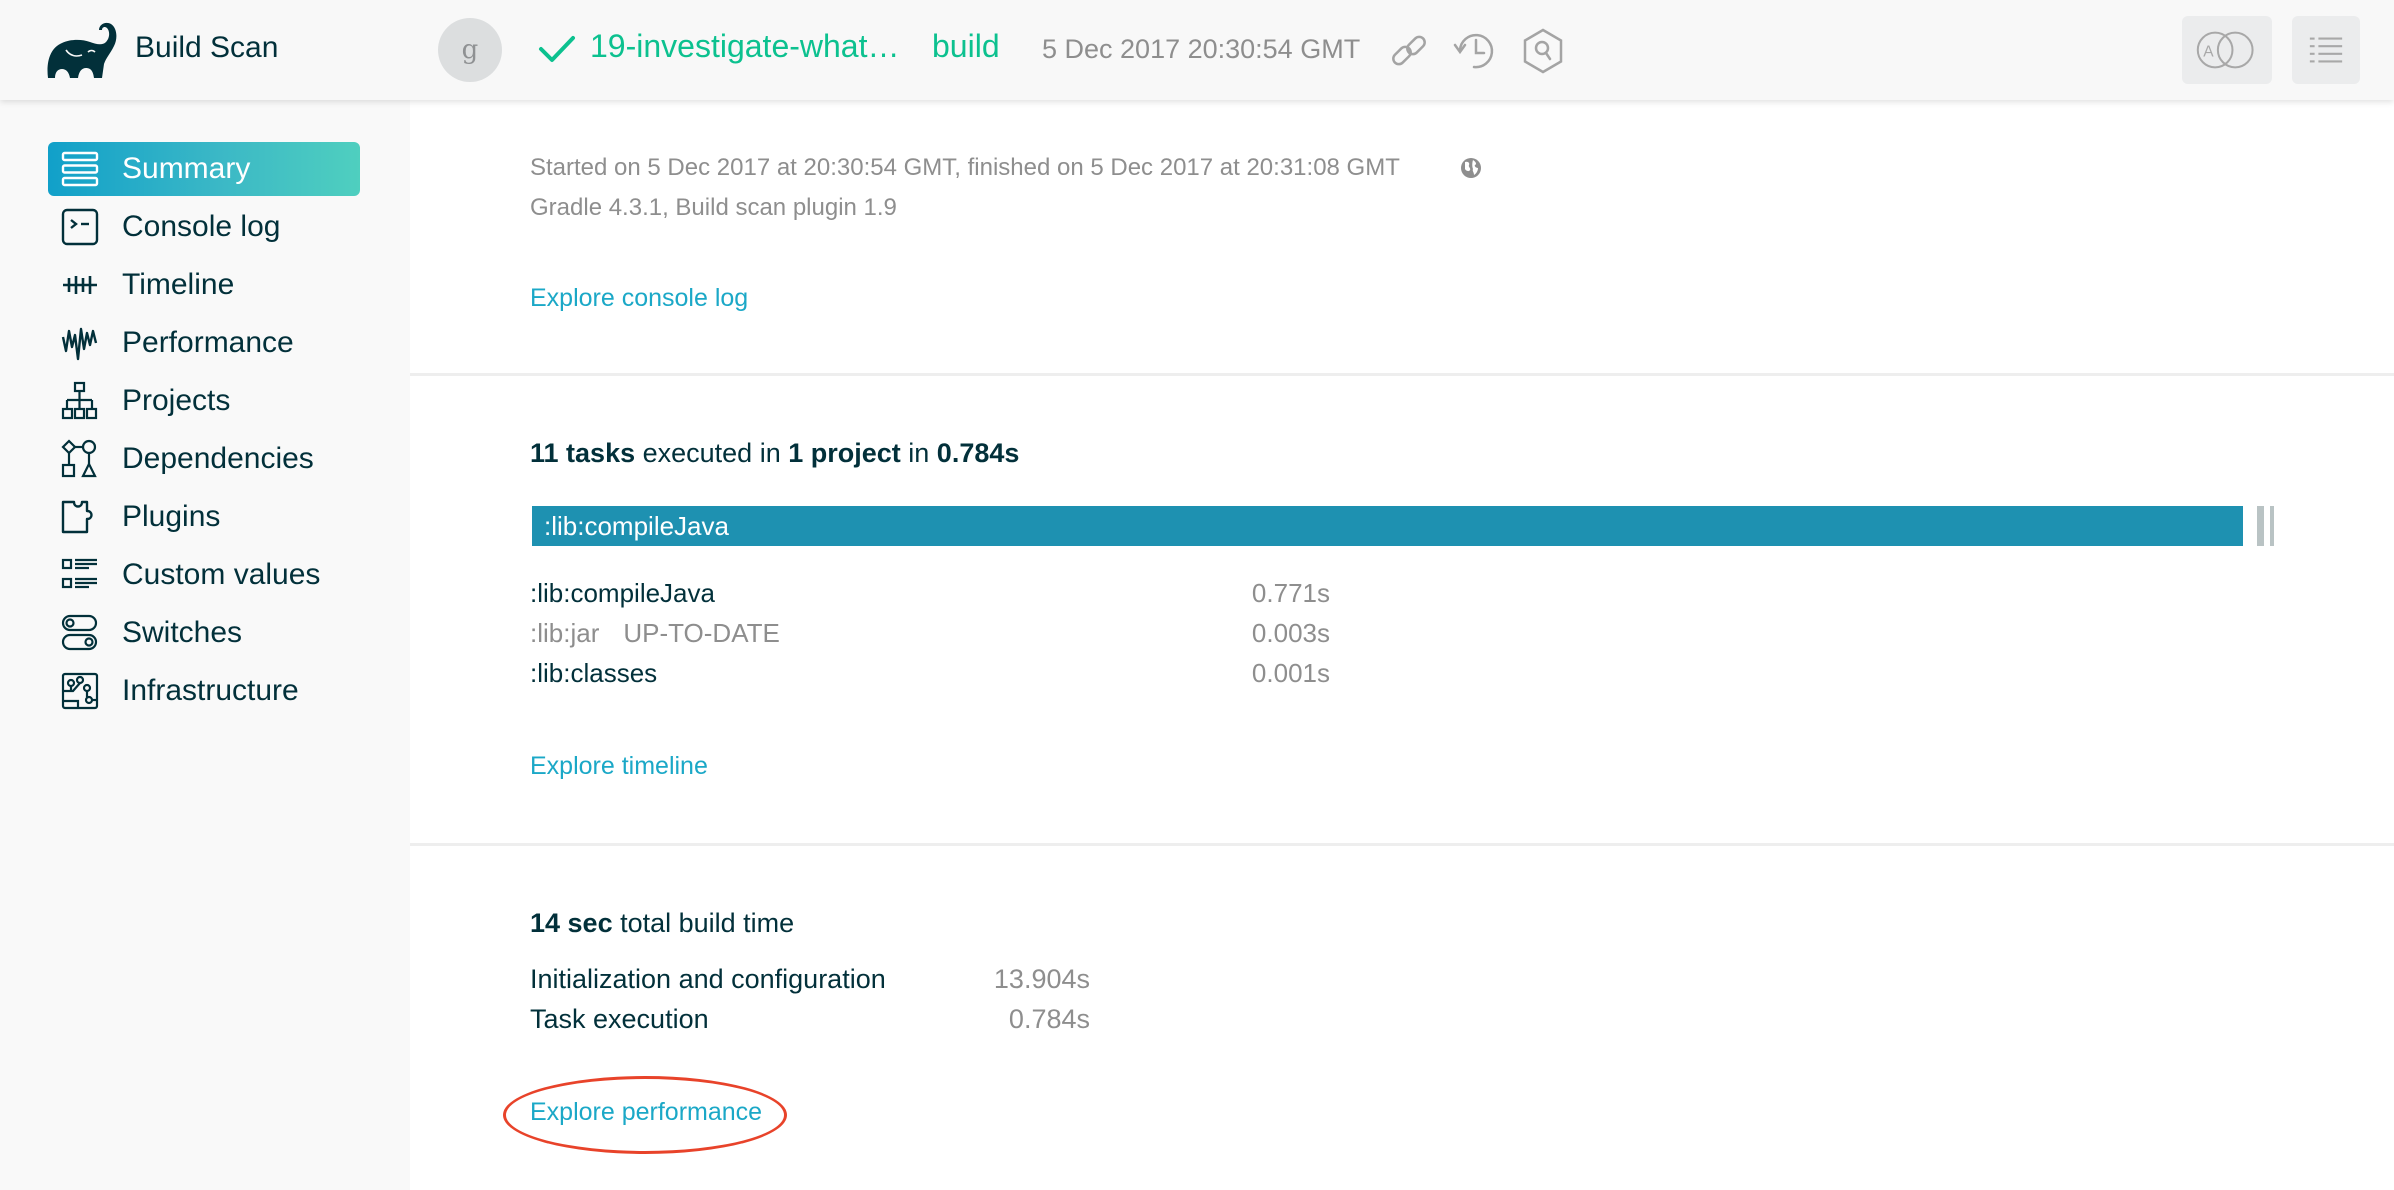 This screenshot has height=1190, width=2394. I want to click on explore-performance-link: Explore performance, so click(646, 1112).